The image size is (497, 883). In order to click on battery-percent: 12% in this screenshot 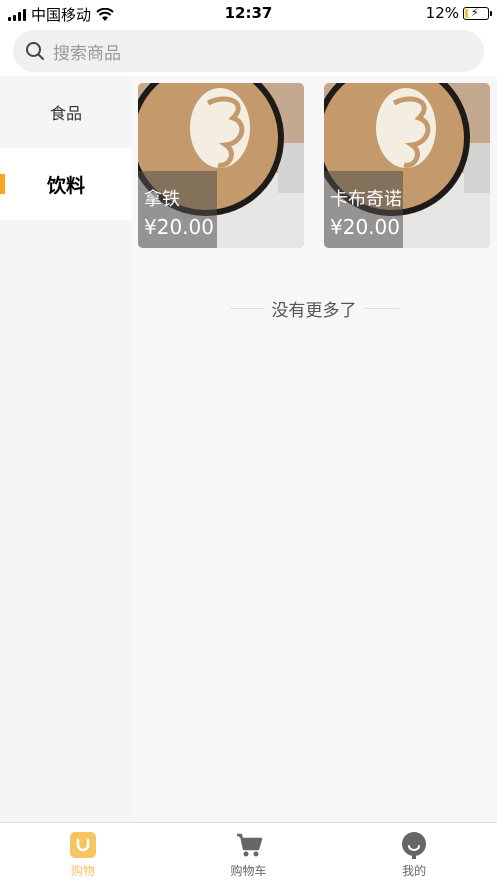, I will do `click(442, 13)`.